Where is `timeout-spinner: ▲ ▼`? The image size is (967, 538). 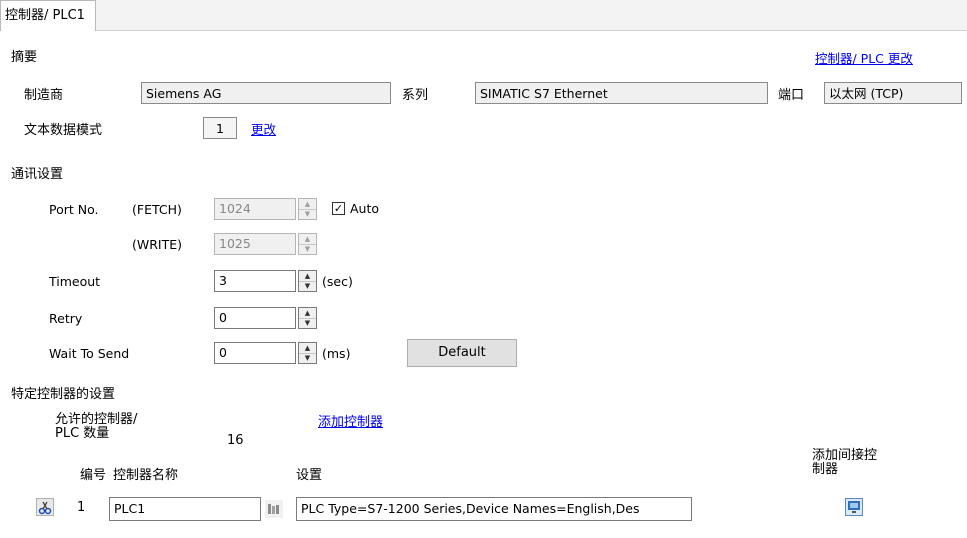
timeout-spinner: ▲ ▼ is located at coordinates (307, 281).